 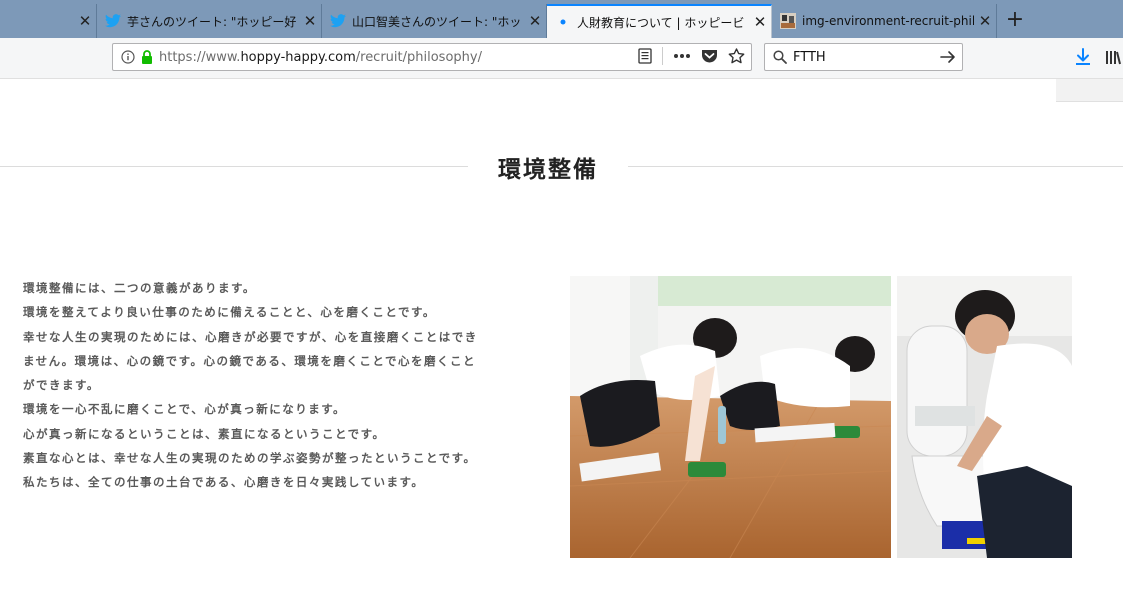 What do you see at coordinates (128, 57) in the screenshot?
I see `info-icon` at bounding box center [128, 57].